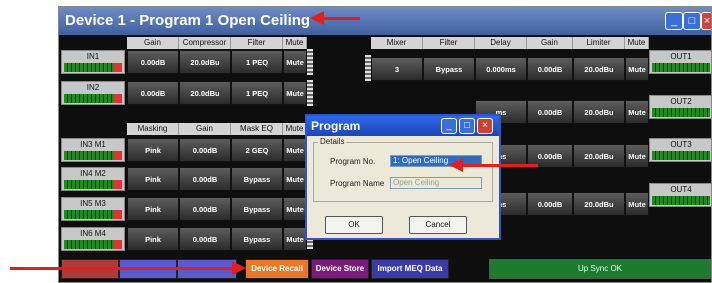 The width and height of the screenshot is (712, 283). Describe the element at coordinates (449, 126) in the screenshot. I see `dialog-minimize-button: _` at that location.